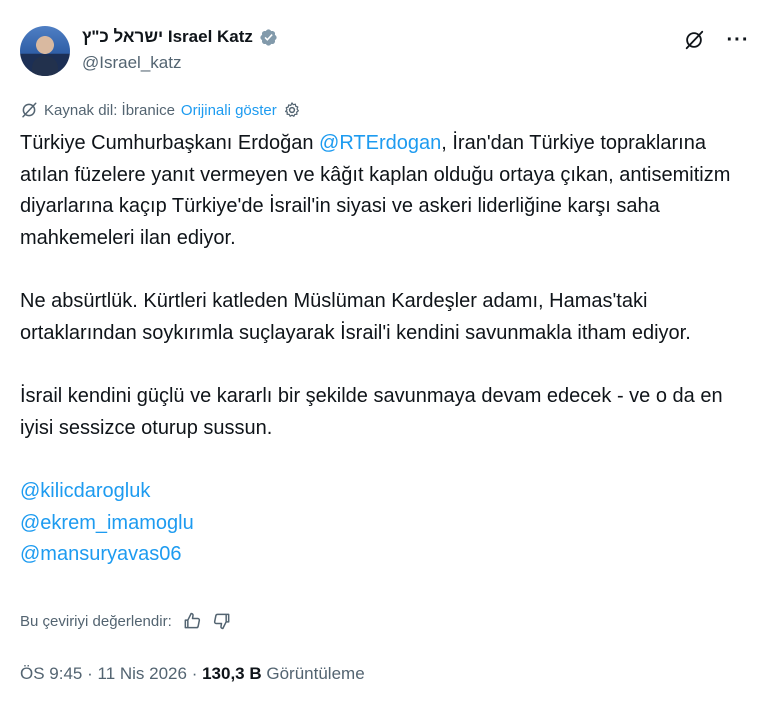  Describe the element at coordinates (167, 37) in the screenshot. I see `author-display-name: ישראל כ"ץ Israel Katz` at that location.